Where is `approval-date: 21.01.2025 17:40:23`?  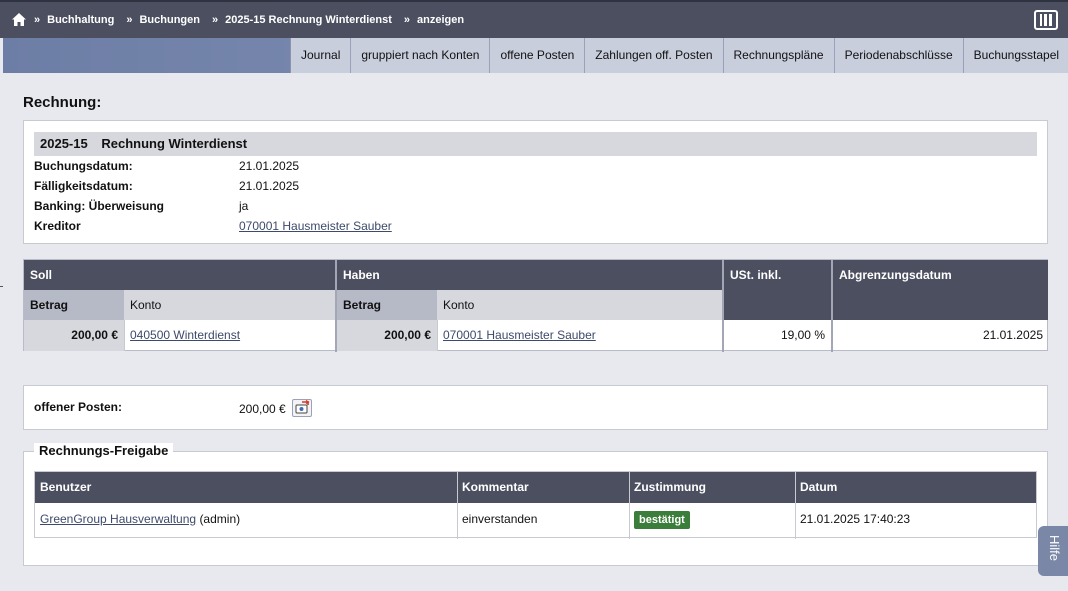
approval-date: 21.01.2025 17:40:23 is located at coordinates (855, 519).